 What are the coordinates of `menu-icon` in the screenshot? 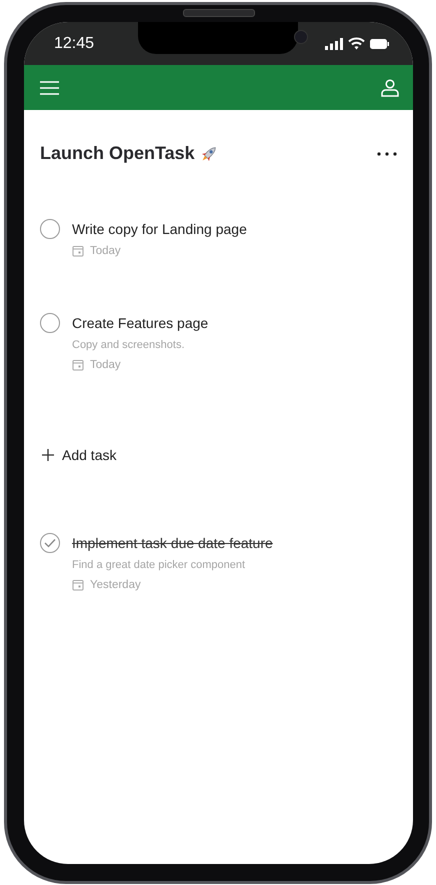 It's located at (49, 87).